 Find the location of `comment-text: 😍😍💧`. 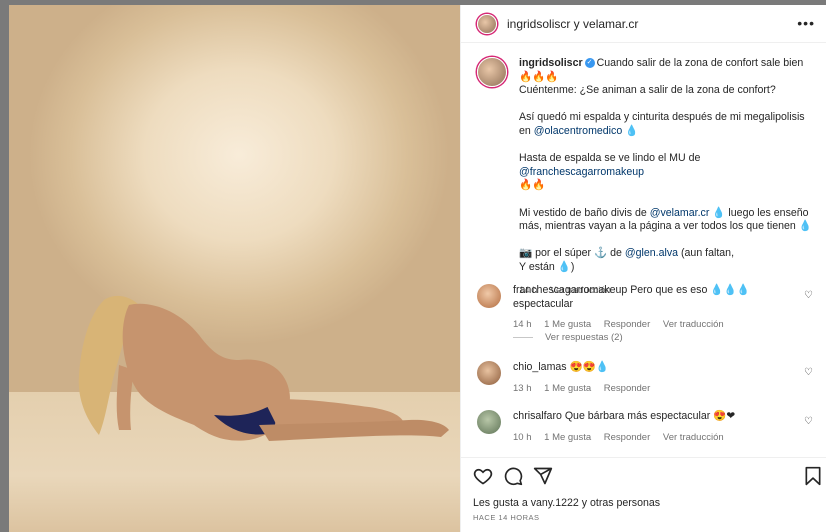

comment-text: 😍😍💧 is located at coordinates (588, 367).